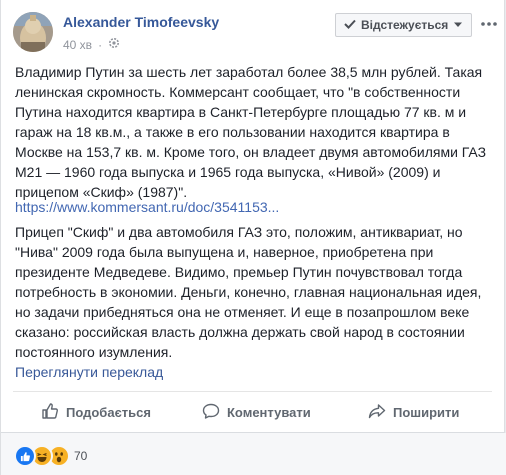 The image size is (506, 475). What do you see at coordinates (114, 44) in the screenshot?
I see `gear-icon` at bounding box center [114, 44].